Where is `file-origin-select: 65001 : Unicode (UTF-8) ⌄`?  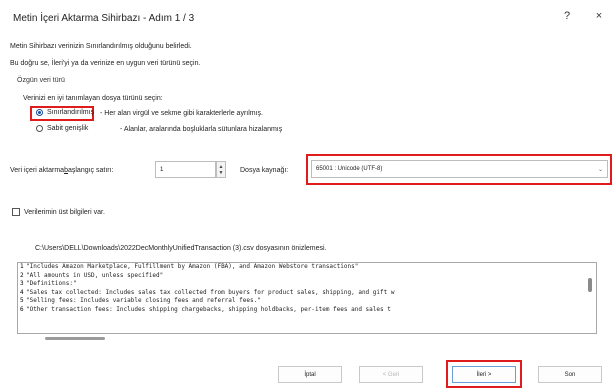
file-origin-select: 65001 : Unicode (UTF-8) ⌄ is located at coordinates (459, 169).